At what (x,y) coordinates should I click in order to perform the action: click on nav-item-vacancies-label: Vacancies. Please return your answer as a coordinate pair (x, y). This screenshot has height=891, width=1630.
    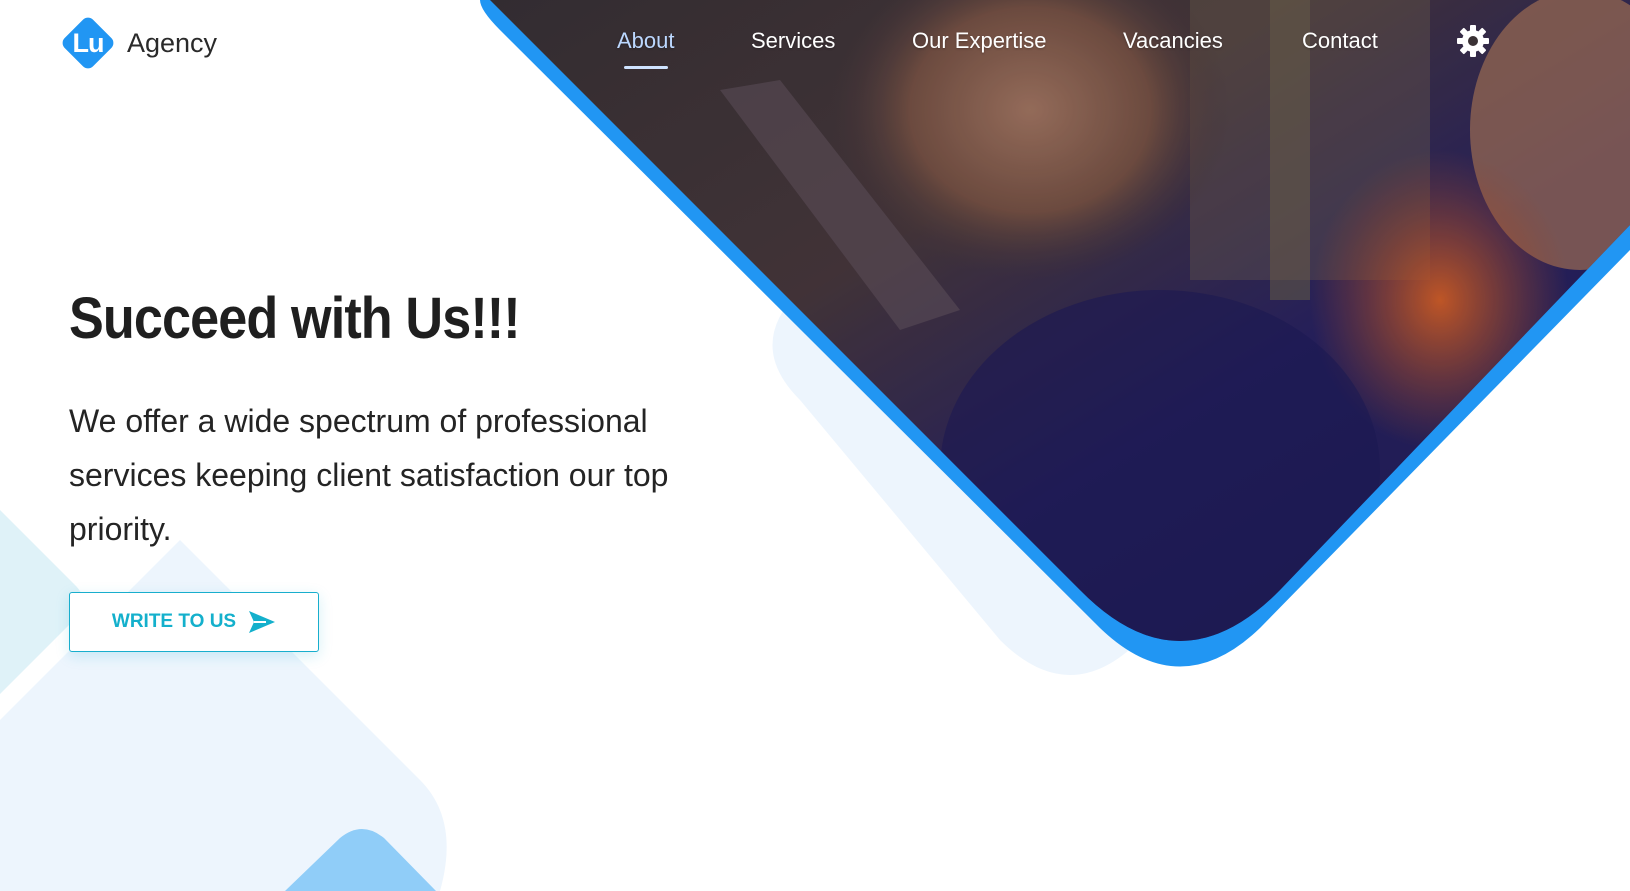
    Looking at the image, I should click on (1173, 40).